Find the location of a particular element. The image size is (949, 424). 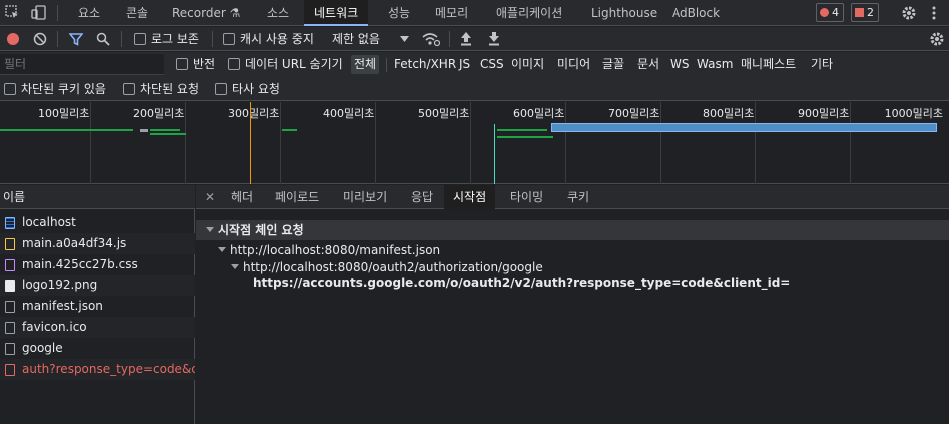

filter-type-js: JS is located at coordinates (464, 64).